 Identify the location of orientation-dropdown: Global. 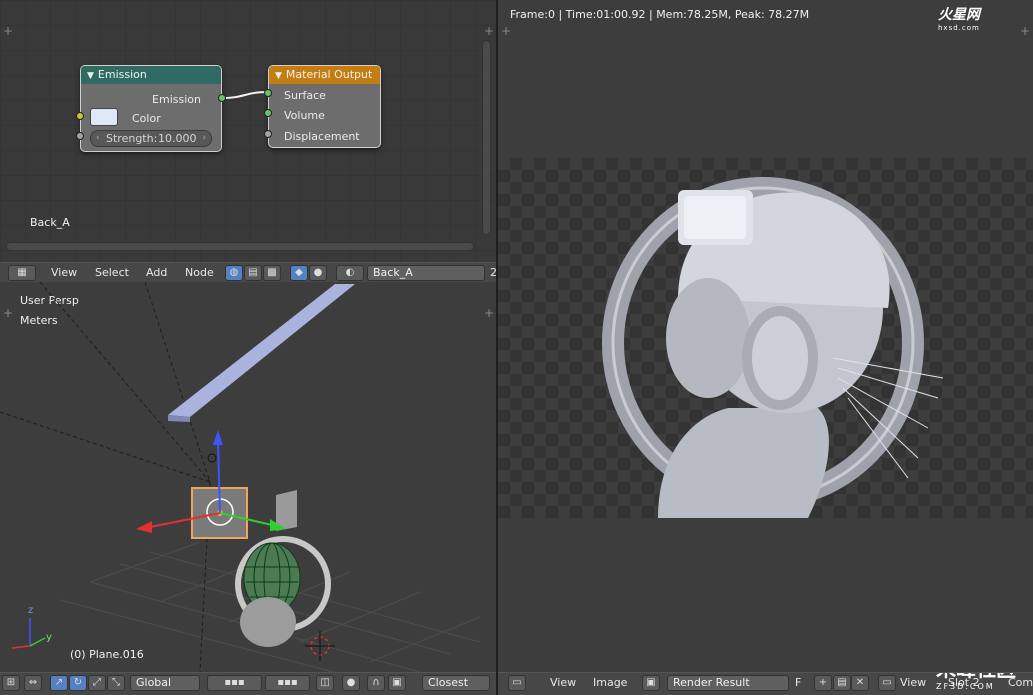
(165, 683).